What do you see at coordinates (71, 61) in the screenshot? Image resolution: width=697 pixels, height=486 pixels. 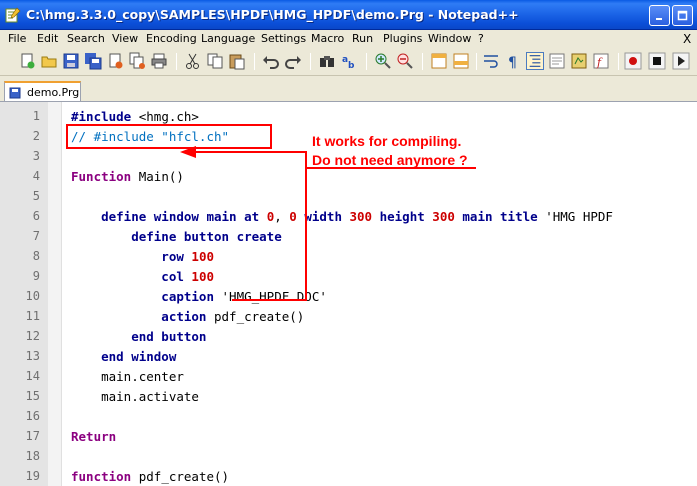 I see `save-icon` at bounding box center [71, 61].